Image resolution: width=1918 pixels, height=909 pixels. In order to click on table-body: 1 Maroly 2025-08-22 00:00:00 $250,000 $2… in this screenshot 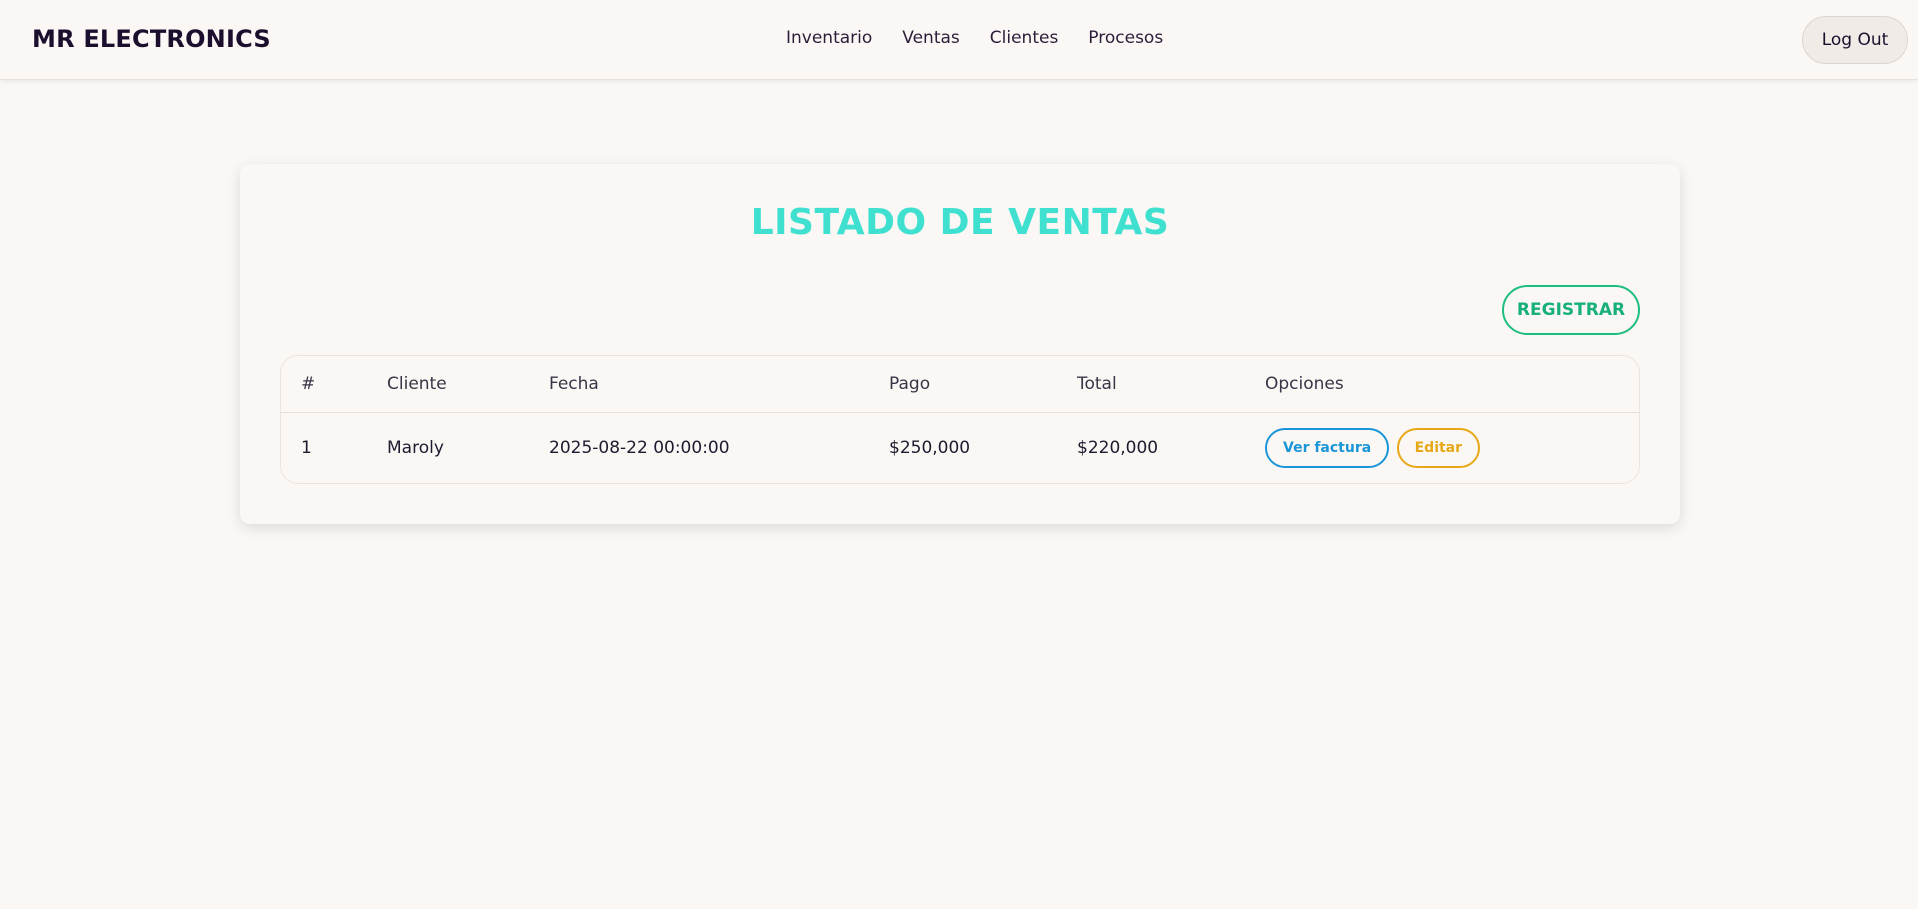, I will do `click(960, 447)`.